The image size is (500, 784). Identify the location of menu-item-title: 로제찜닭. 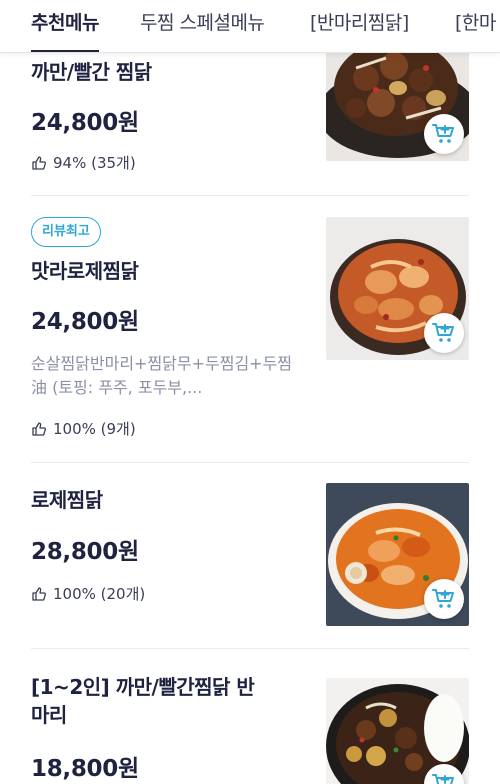
(67, 500).